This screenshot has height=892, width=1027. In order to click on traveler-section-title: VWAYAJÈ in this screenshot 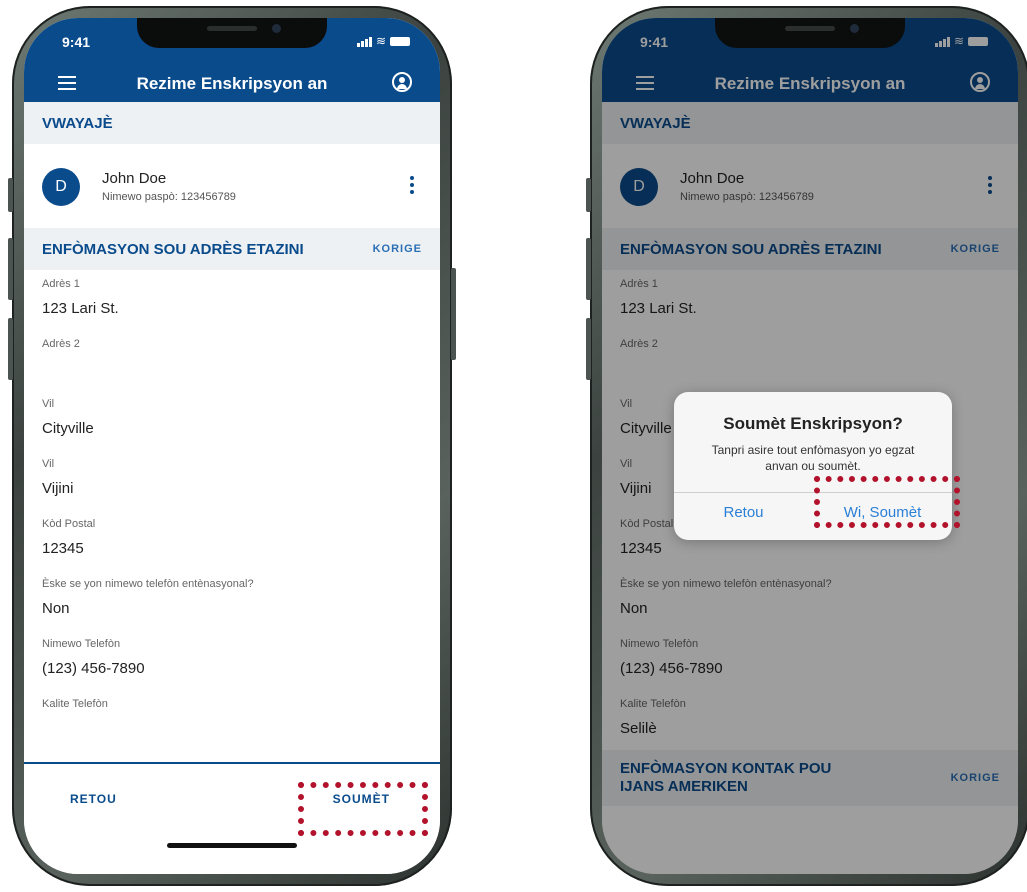, I will do `click(77, 123)`.